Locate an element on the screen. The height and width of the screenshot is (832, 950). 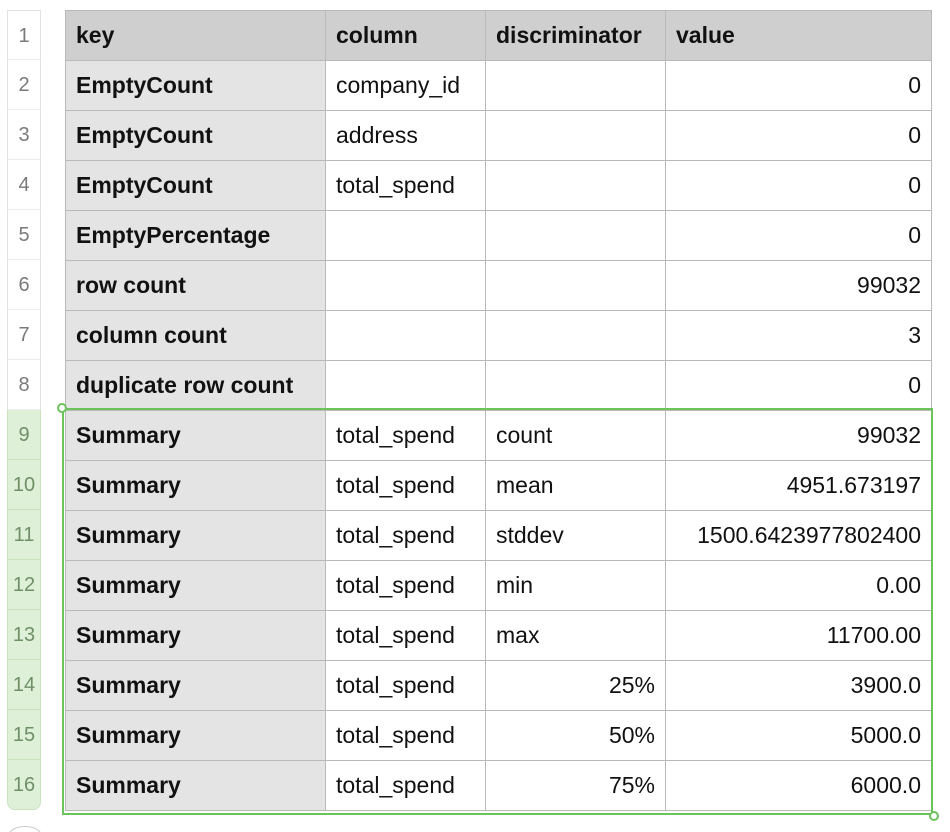
column-header-key: key is located at coordinates (195, 35).